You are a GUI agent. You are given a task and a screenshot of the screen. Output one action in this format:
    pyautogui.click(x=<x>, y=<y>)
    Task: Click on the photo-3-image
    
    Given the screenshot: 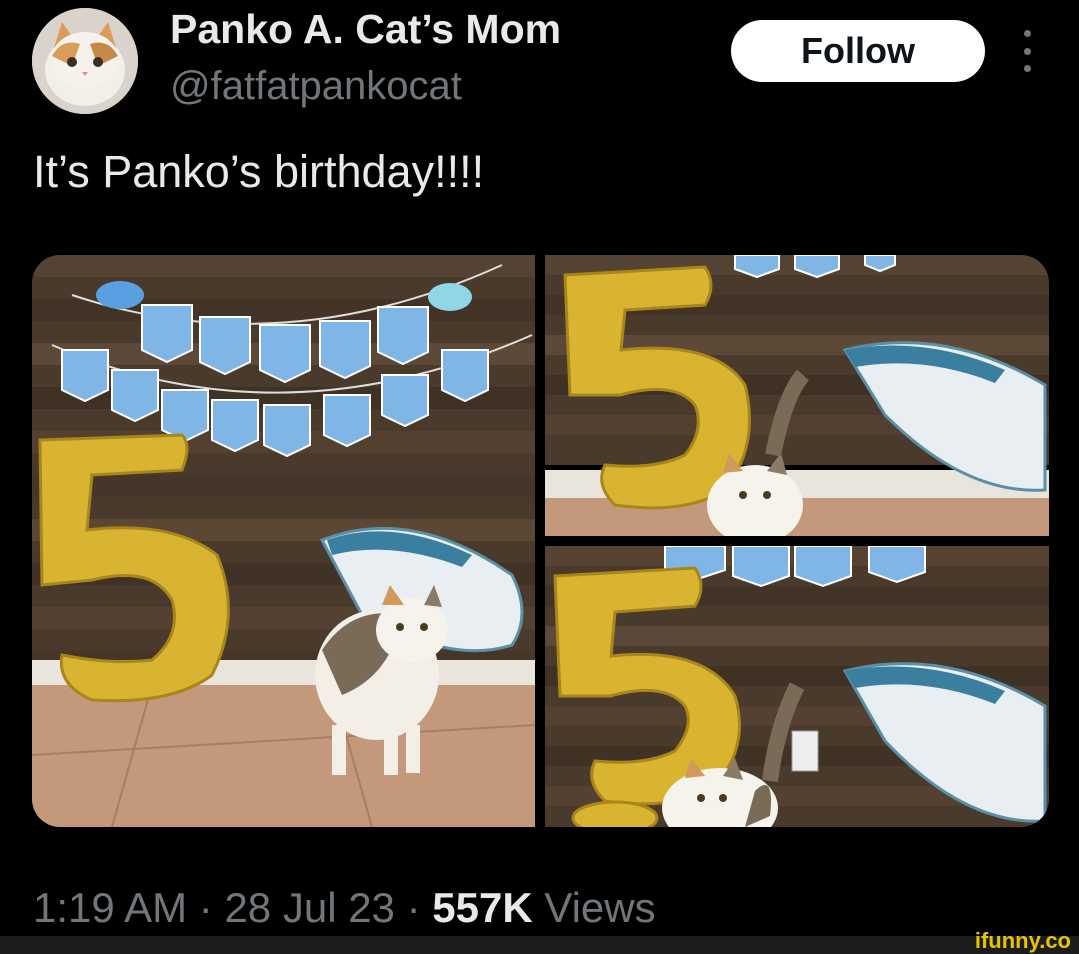 What is the action you would take?
    pyautogui.click(x=797, y=686)
    